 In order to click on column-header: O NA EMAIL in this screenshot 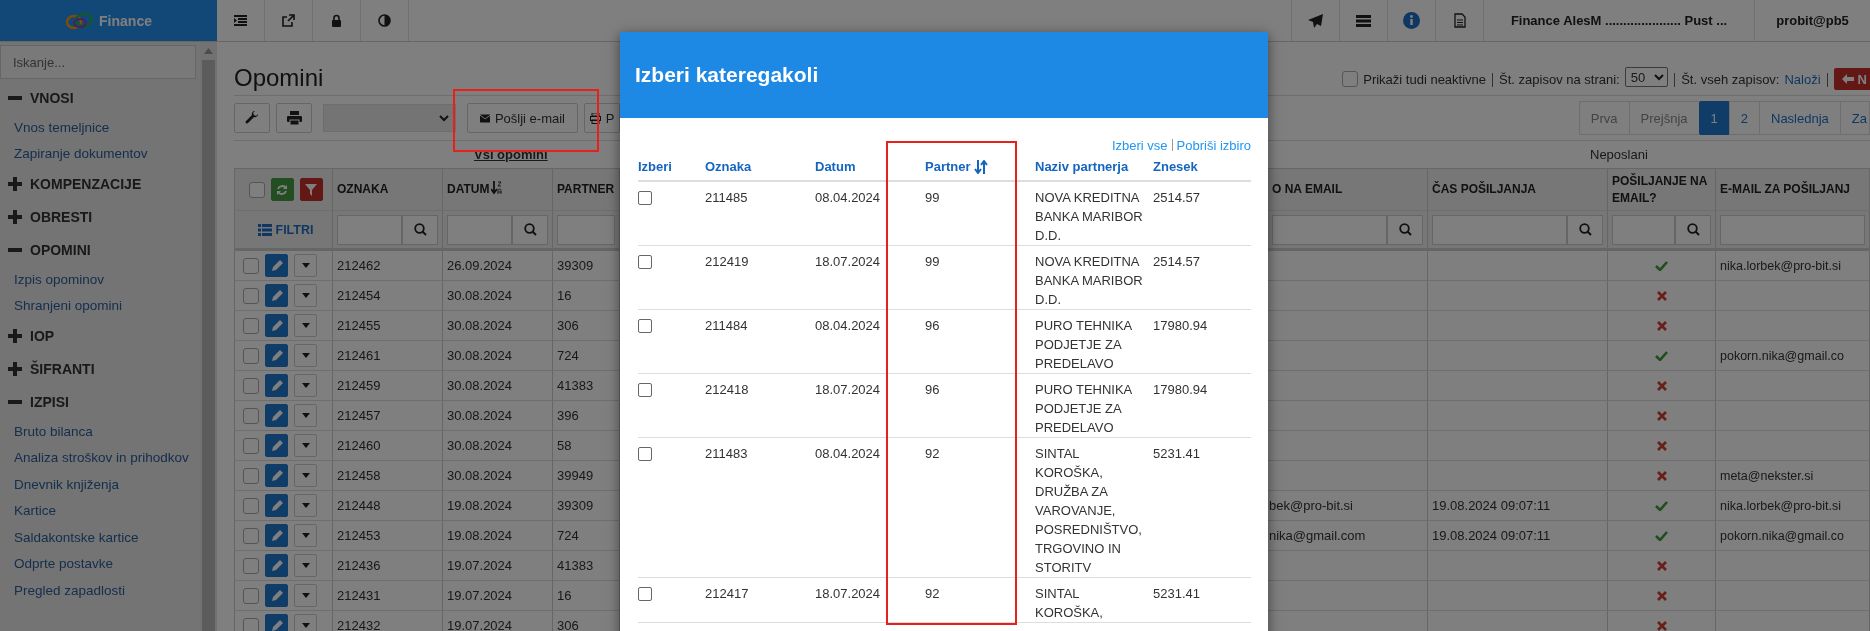, I will do `click(1348, 190)`.